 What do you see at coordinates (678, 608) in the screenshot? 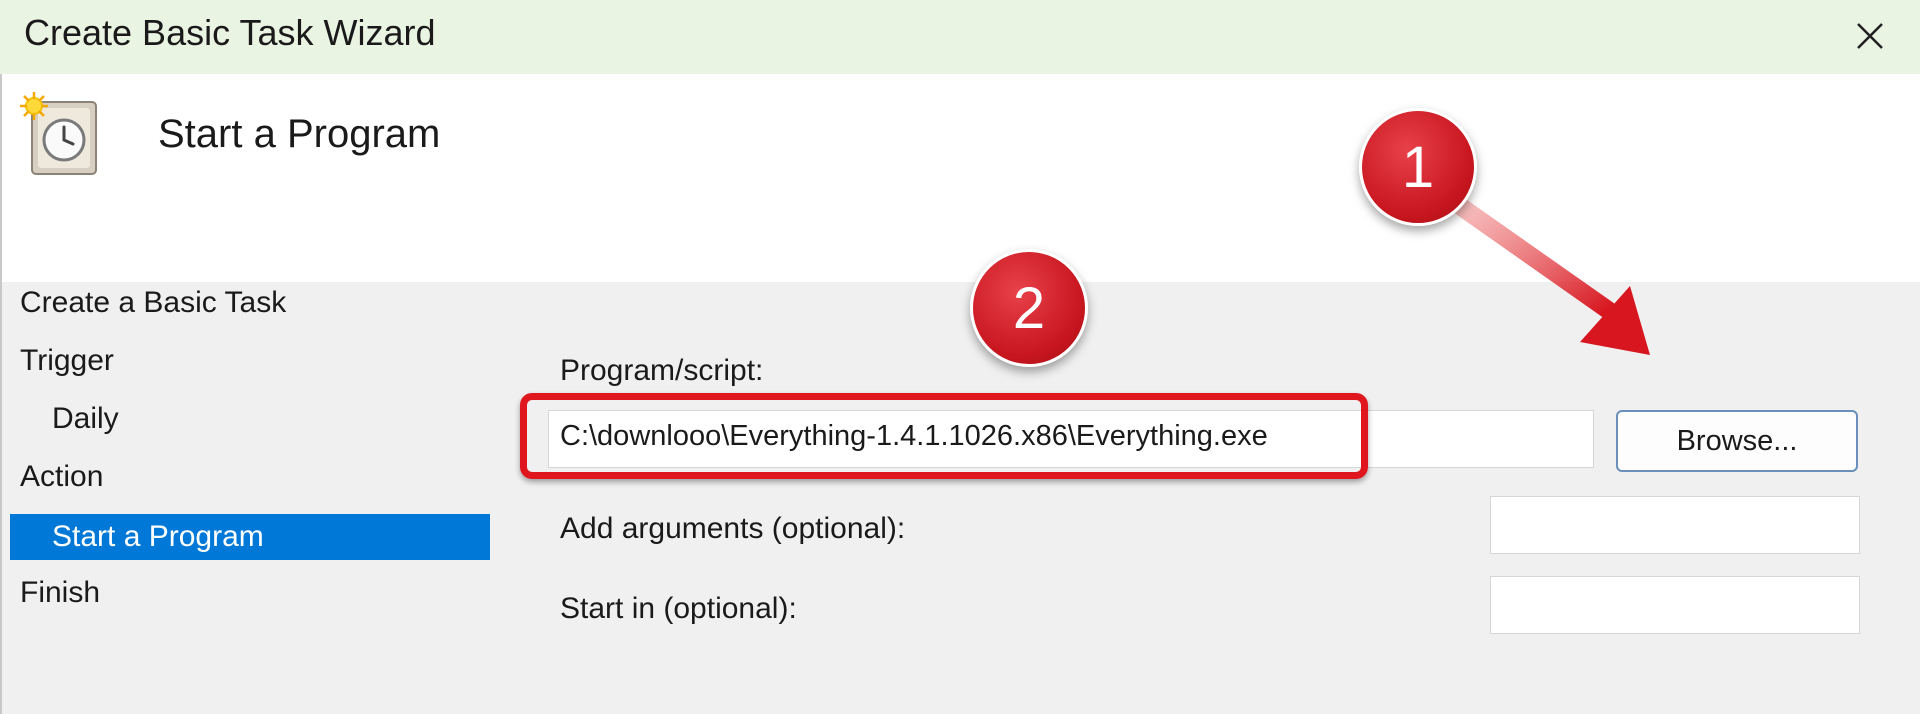
I see `start-in-label: Start in (optional):` at bounding box center [678, 608].